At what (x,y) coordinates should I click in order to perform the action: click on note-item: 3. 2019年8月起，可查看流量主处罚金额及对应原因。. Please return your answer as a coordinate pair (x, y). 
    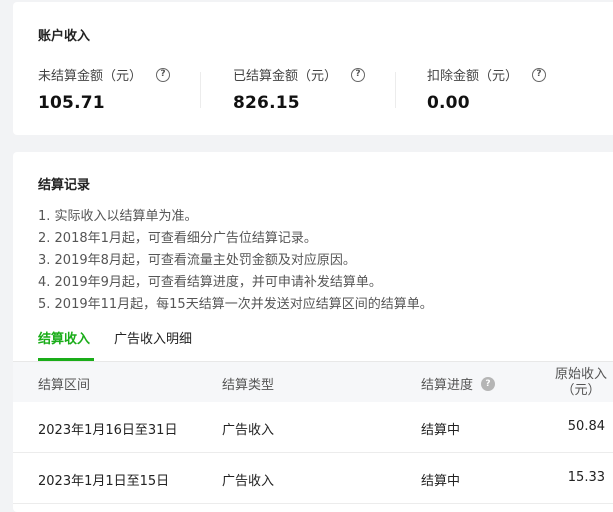
    Looking at the image, I should click on (197, 260).